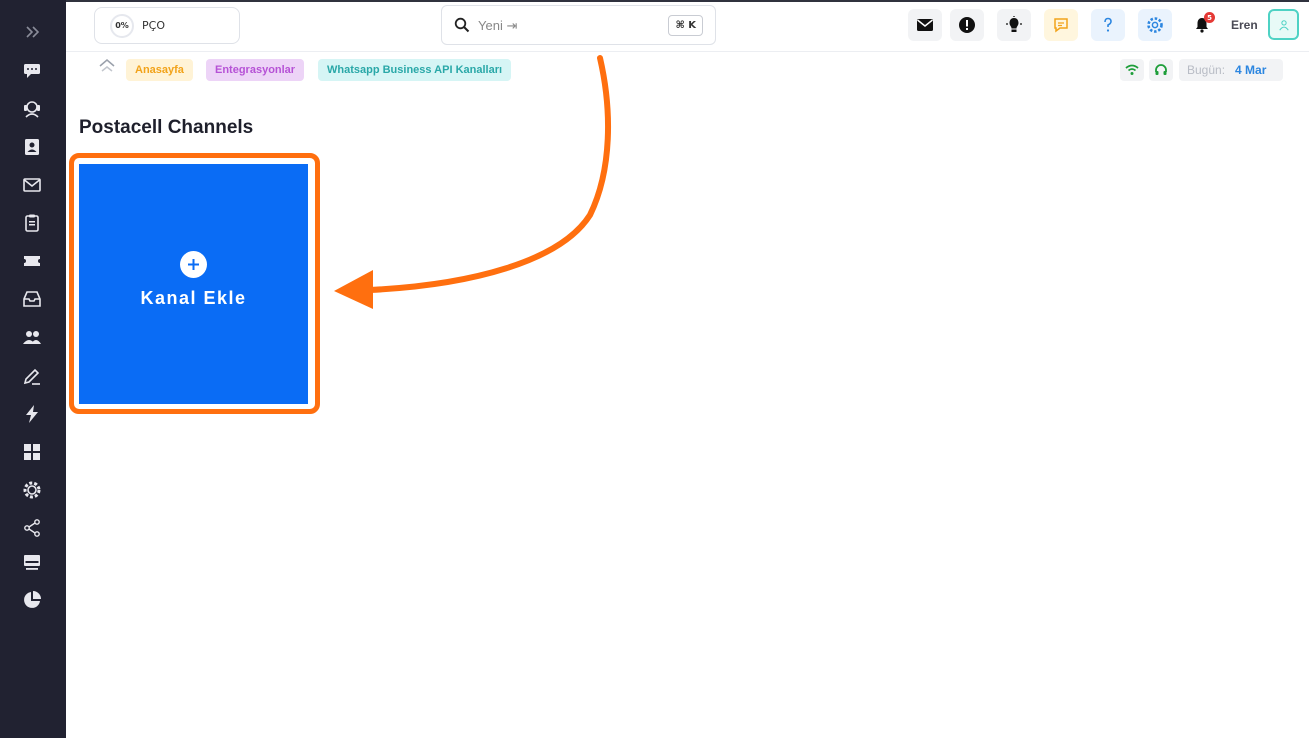 The height and width of the screenshot is (738, 1309). I want to click on chevron-up-icon, so click(107, 66).